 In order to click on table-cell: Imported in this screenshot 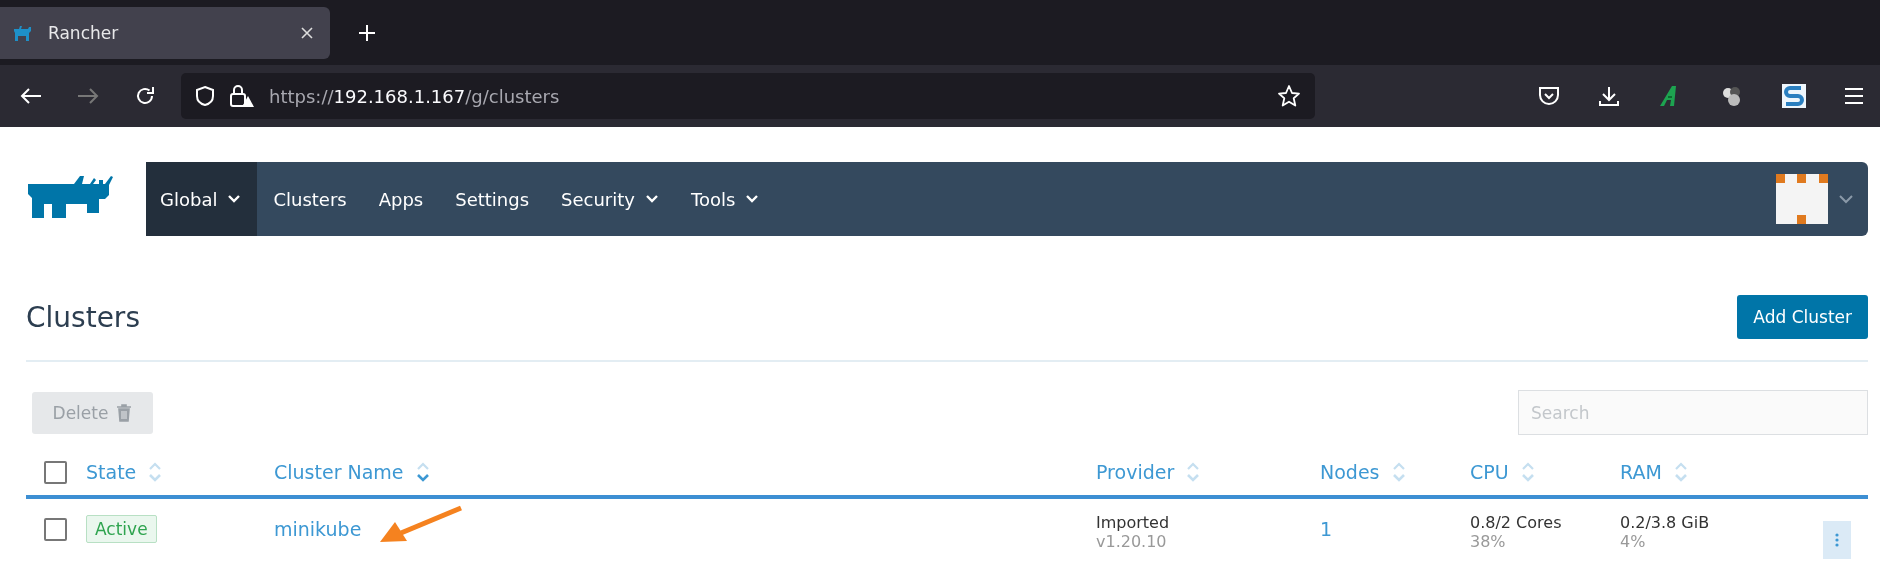, I will do `click(1133, 522)`.